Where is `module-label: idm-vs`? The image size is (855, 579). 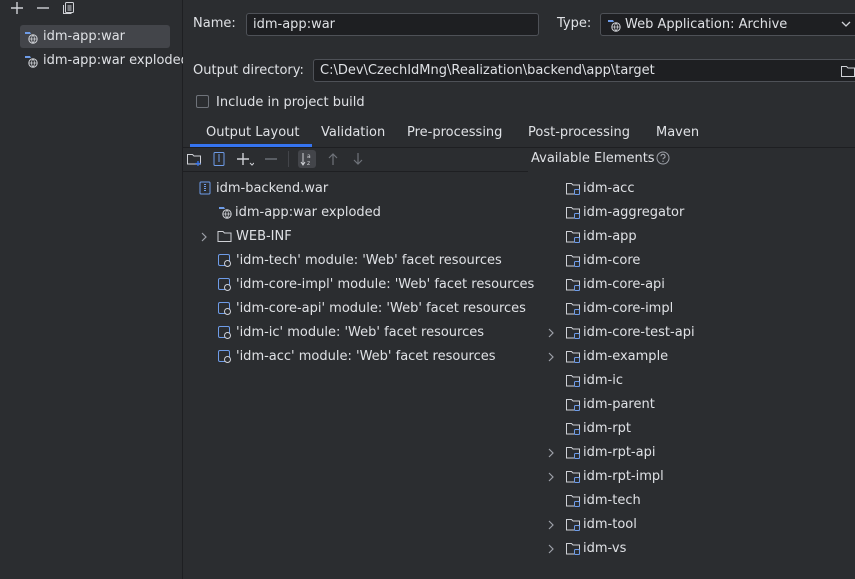
module-label: idm-vs is located at coordinates (605, 548).